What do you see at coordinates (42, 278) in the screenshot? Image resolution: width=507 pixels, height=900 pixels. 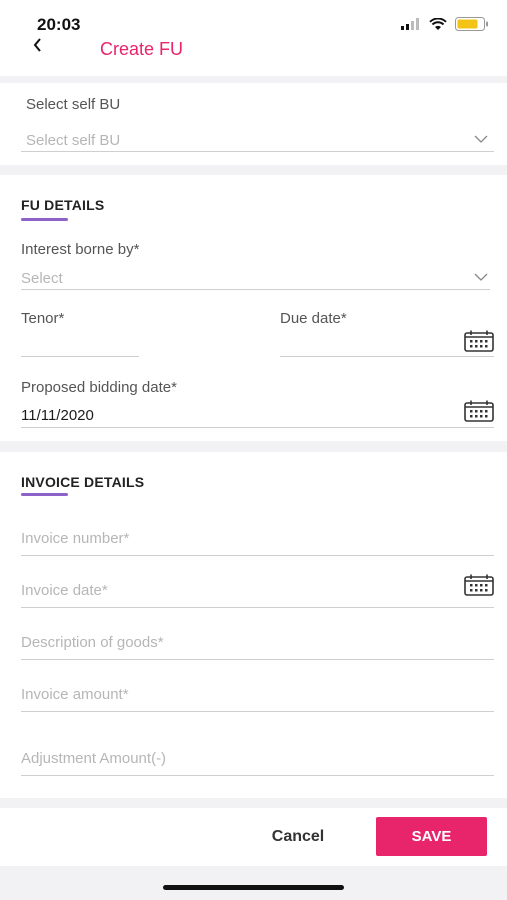 I see `interest-borne-placeholder: Select` at bounding box center [42, 278].